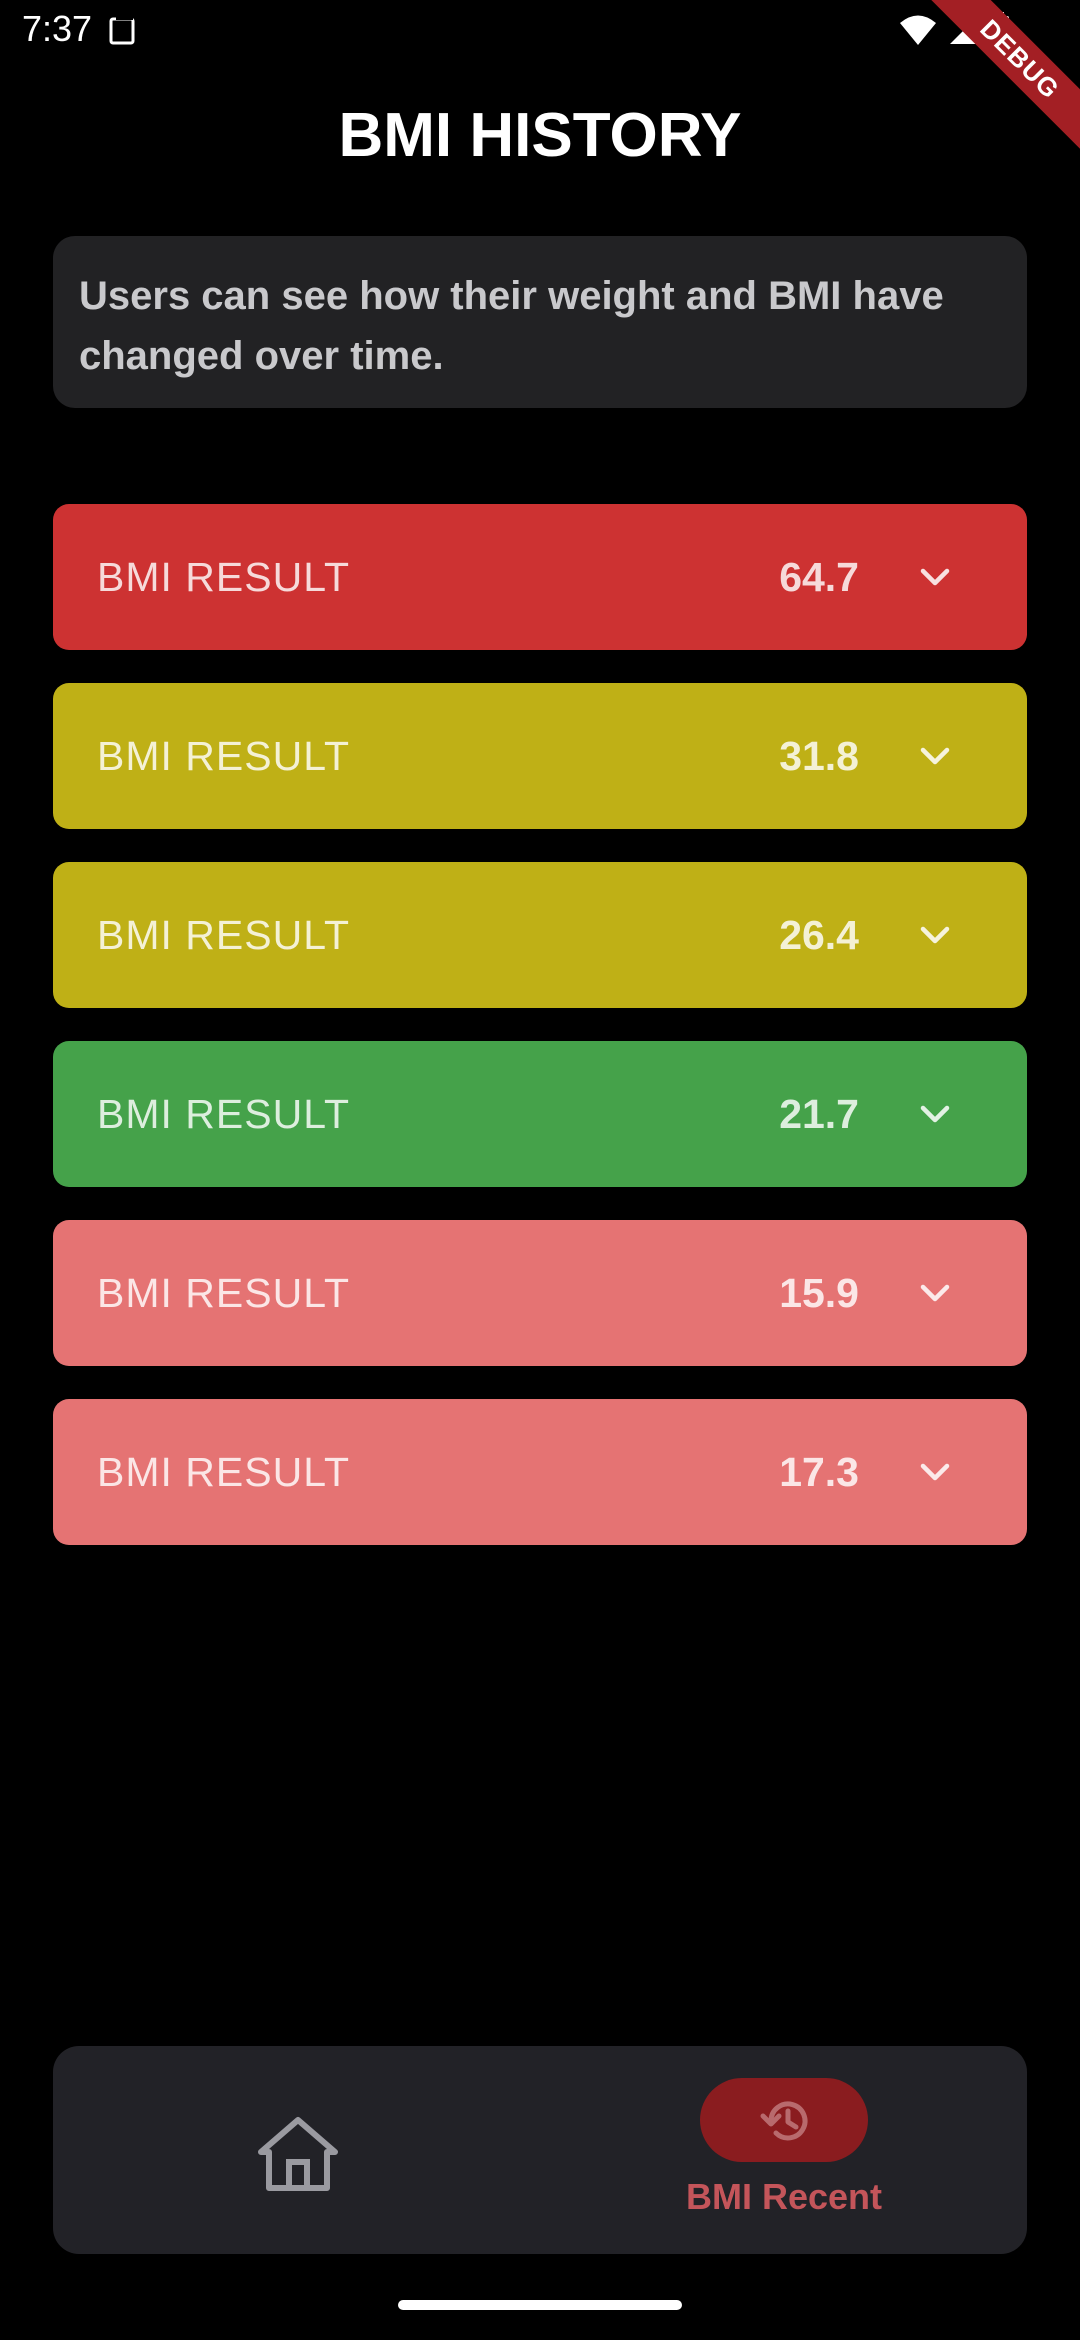 This screenshot has height=2340, width=1080. I want to click on home-icon, so click(298, 2154).